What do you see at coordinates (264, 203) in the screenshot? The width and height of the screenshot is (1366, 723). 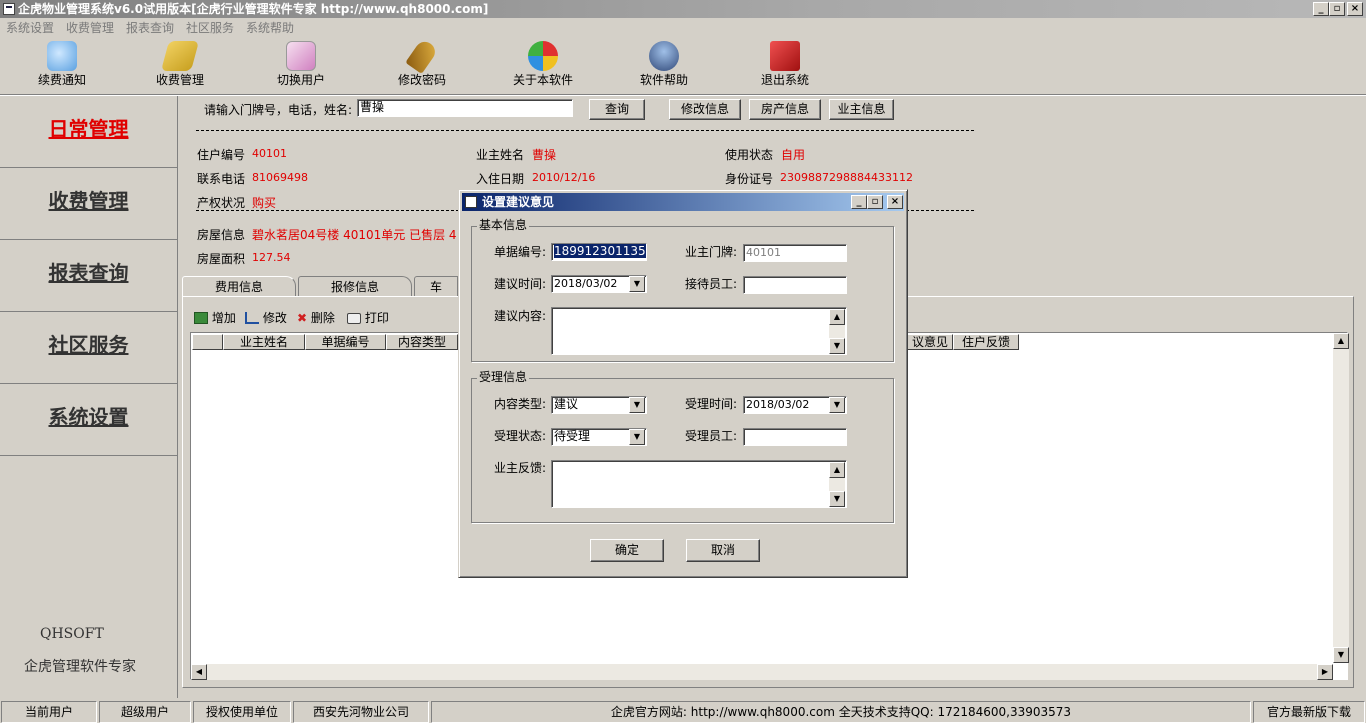 I see `ownership-value: 购买` at bounding box center [264, 203].